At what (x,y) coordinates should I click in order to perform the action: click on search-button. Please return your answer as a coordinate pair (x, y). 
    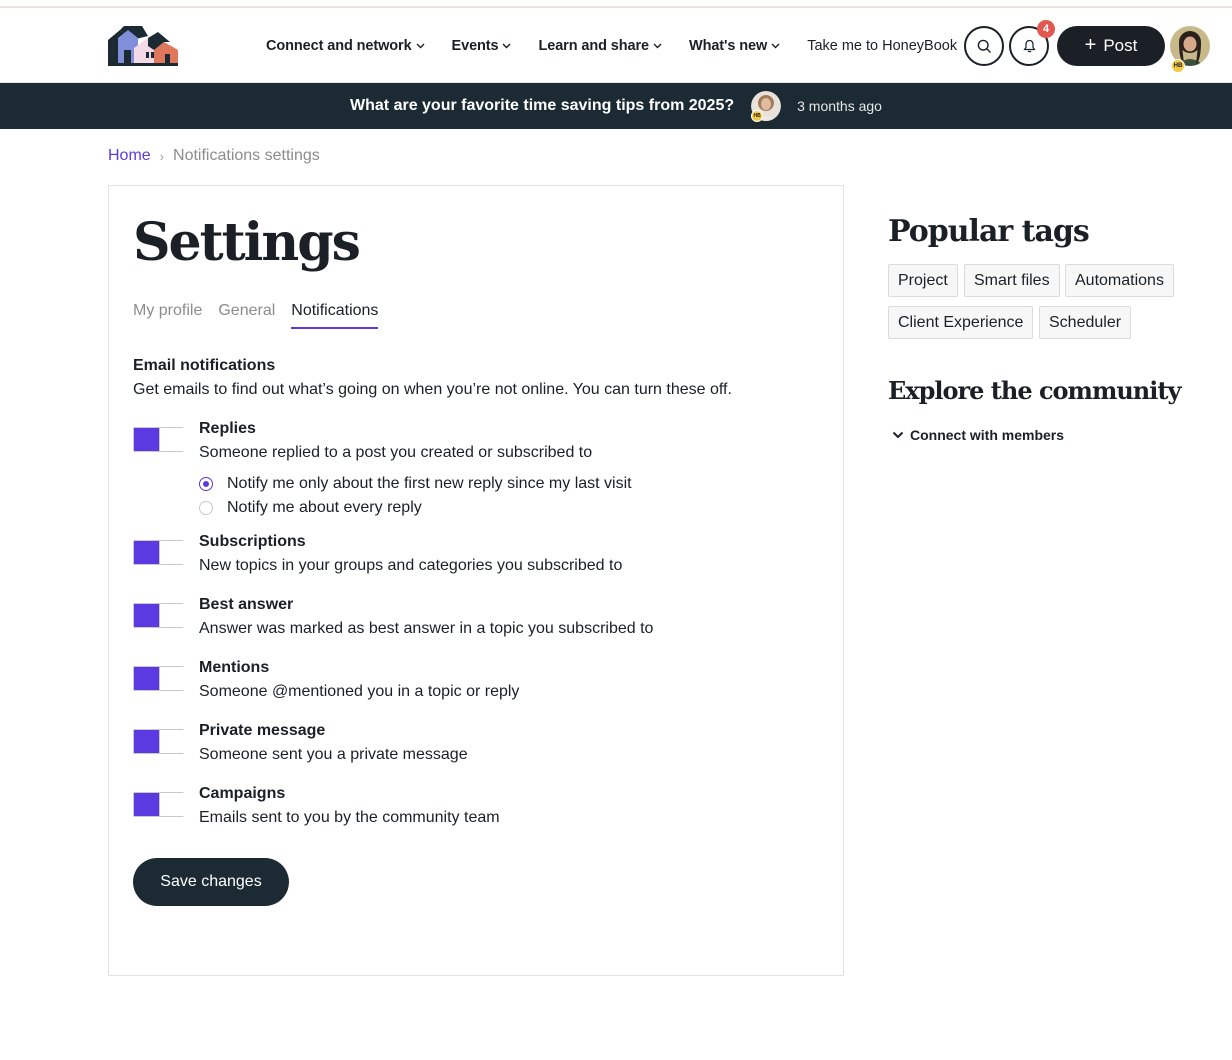
    Looking at the image, I should click on (984, 46).